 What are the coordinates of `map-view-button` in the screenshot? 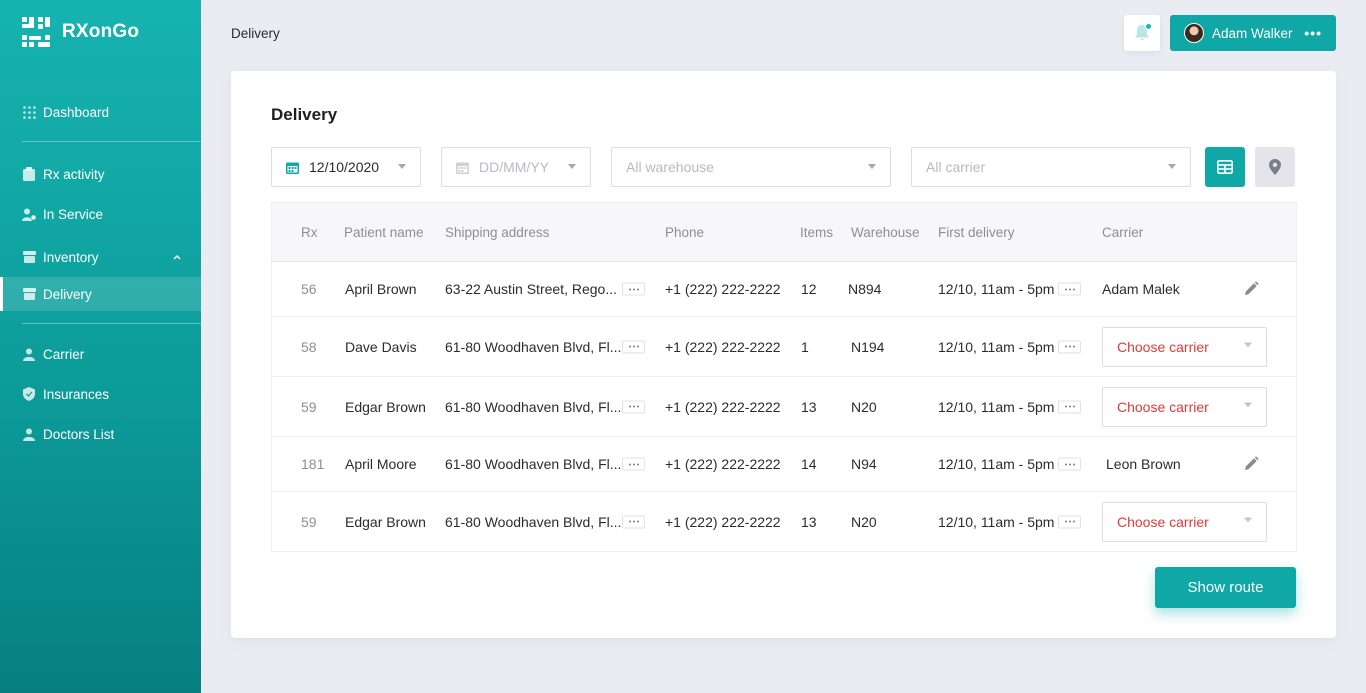 It's located at (1275, 167).